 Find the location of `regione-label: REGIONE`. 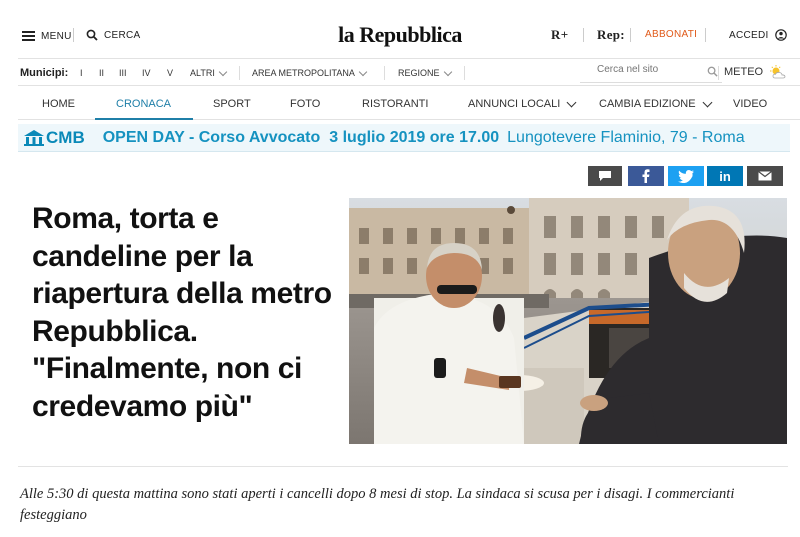

regione-label: REGIONE is located at coordinates (419, 73).